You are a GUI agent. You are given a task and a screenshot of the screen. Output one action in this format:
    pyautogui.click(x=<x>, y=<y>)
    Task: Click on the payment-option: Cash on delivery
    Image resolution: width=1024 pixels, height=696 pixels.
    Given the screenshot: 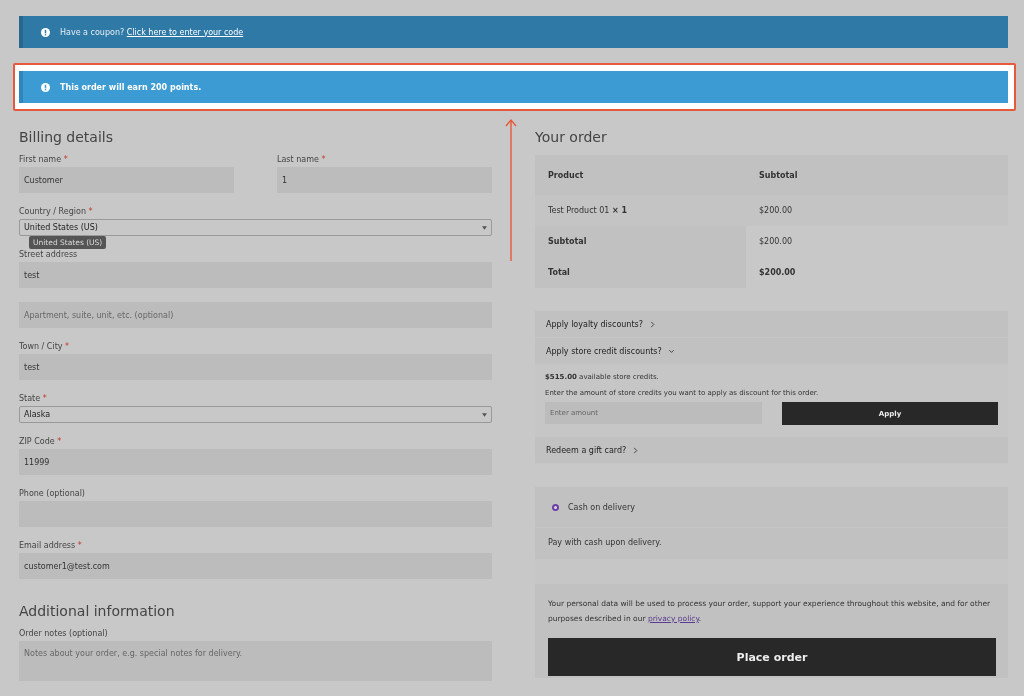 What is the action you would take?
    pyautogui.click(x=771, y=507)
    